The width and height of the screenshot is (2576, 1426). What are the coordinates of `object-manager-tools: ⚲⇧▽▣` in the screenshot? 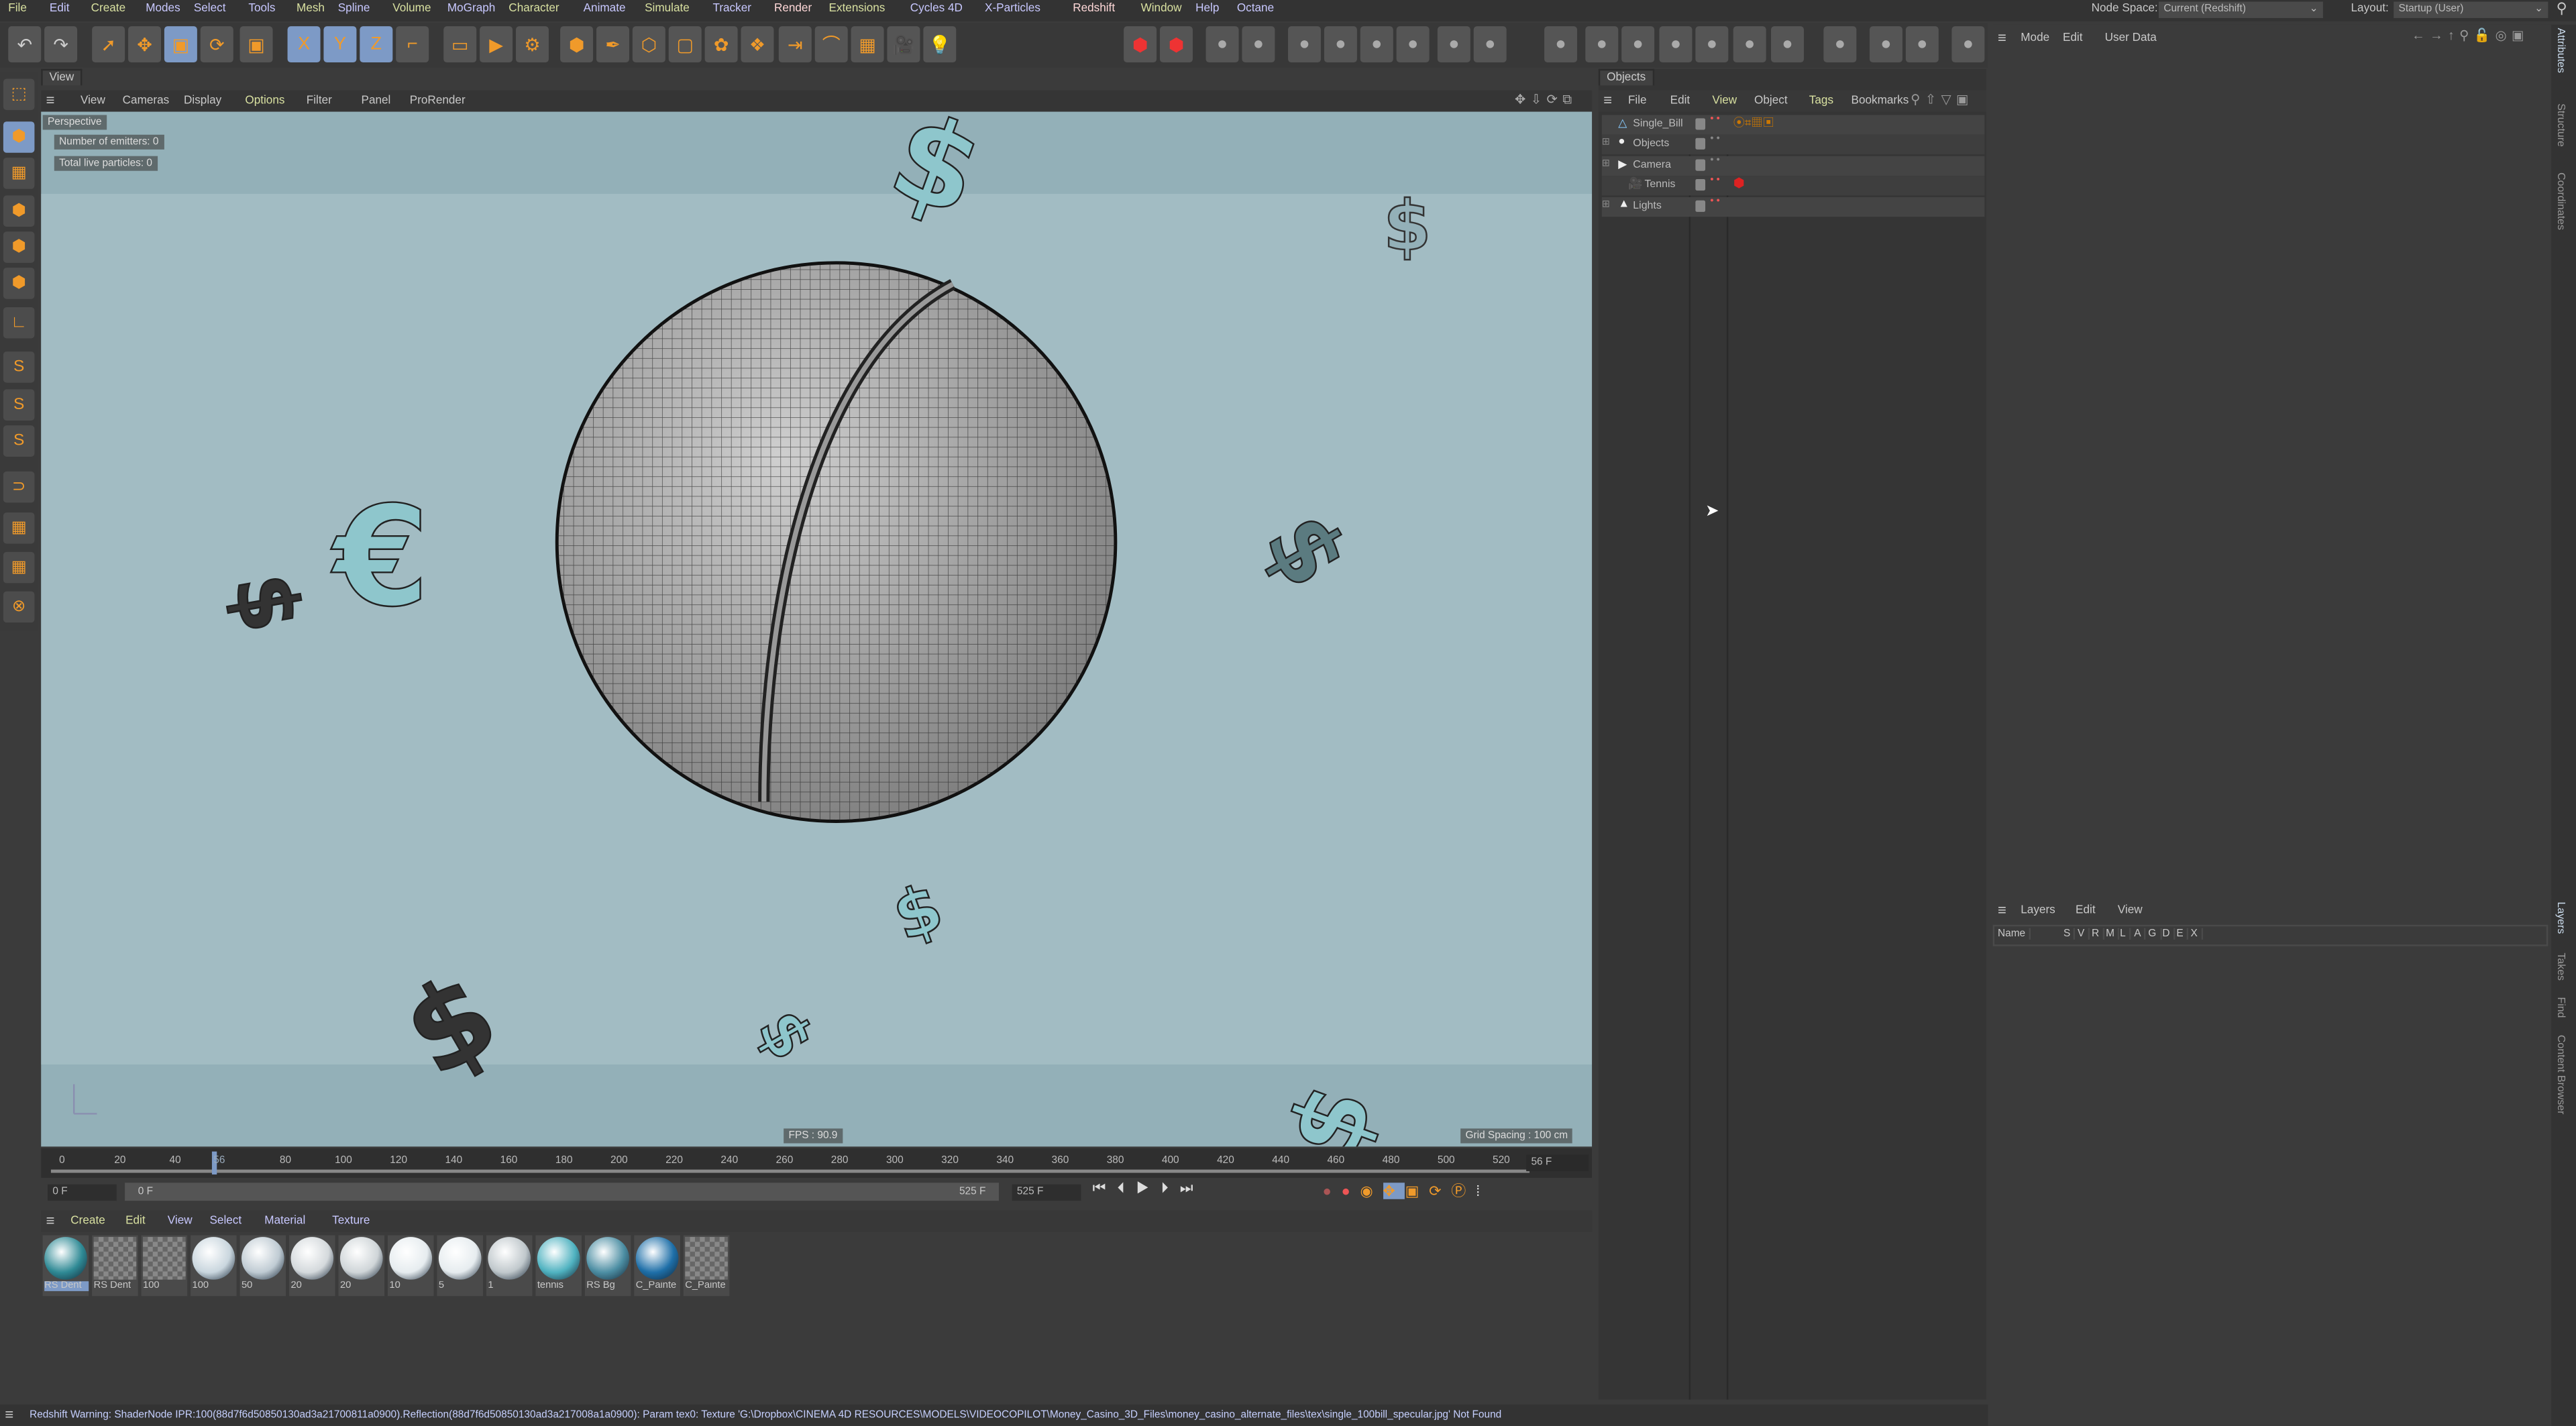 It's located at (1942, 99).